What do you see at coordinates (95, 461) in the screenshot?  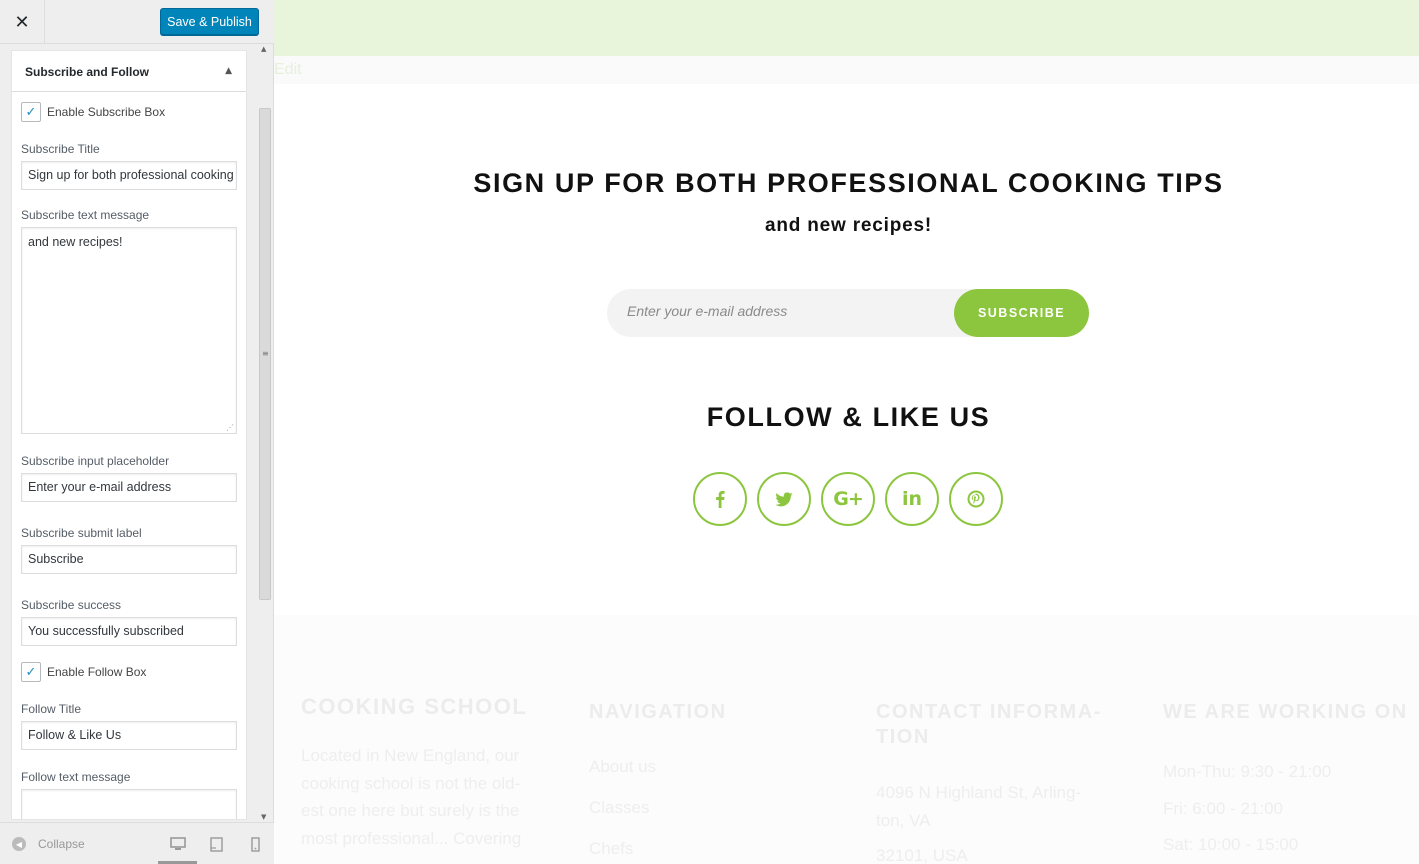 I see `placeholder-label: Subscribe input placeholder` at bounding box center [95, 461].